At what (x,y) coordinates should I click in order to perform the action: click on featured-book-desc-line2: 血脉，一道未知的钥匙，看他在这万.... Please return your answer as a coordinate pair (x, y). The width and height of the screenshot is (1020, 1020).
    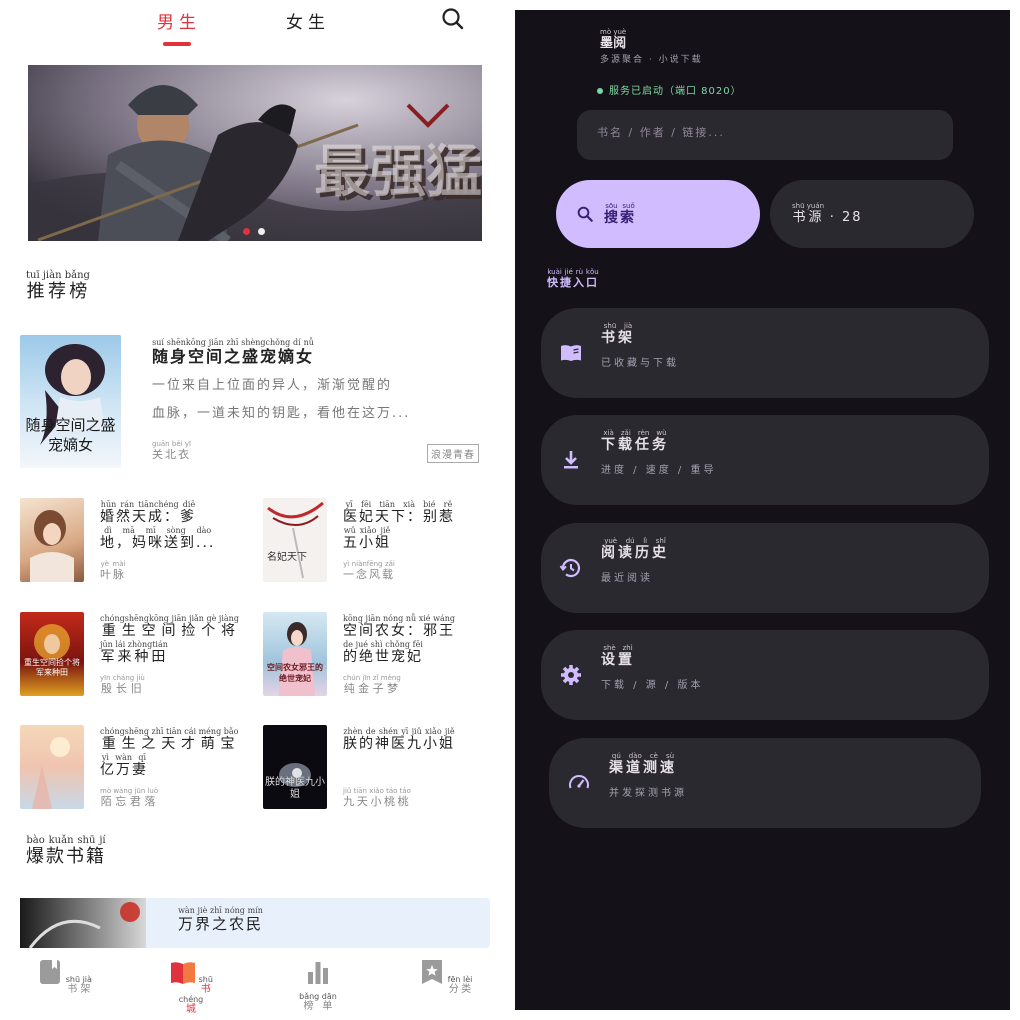
    Looking at the image, I should click on (281, 413).